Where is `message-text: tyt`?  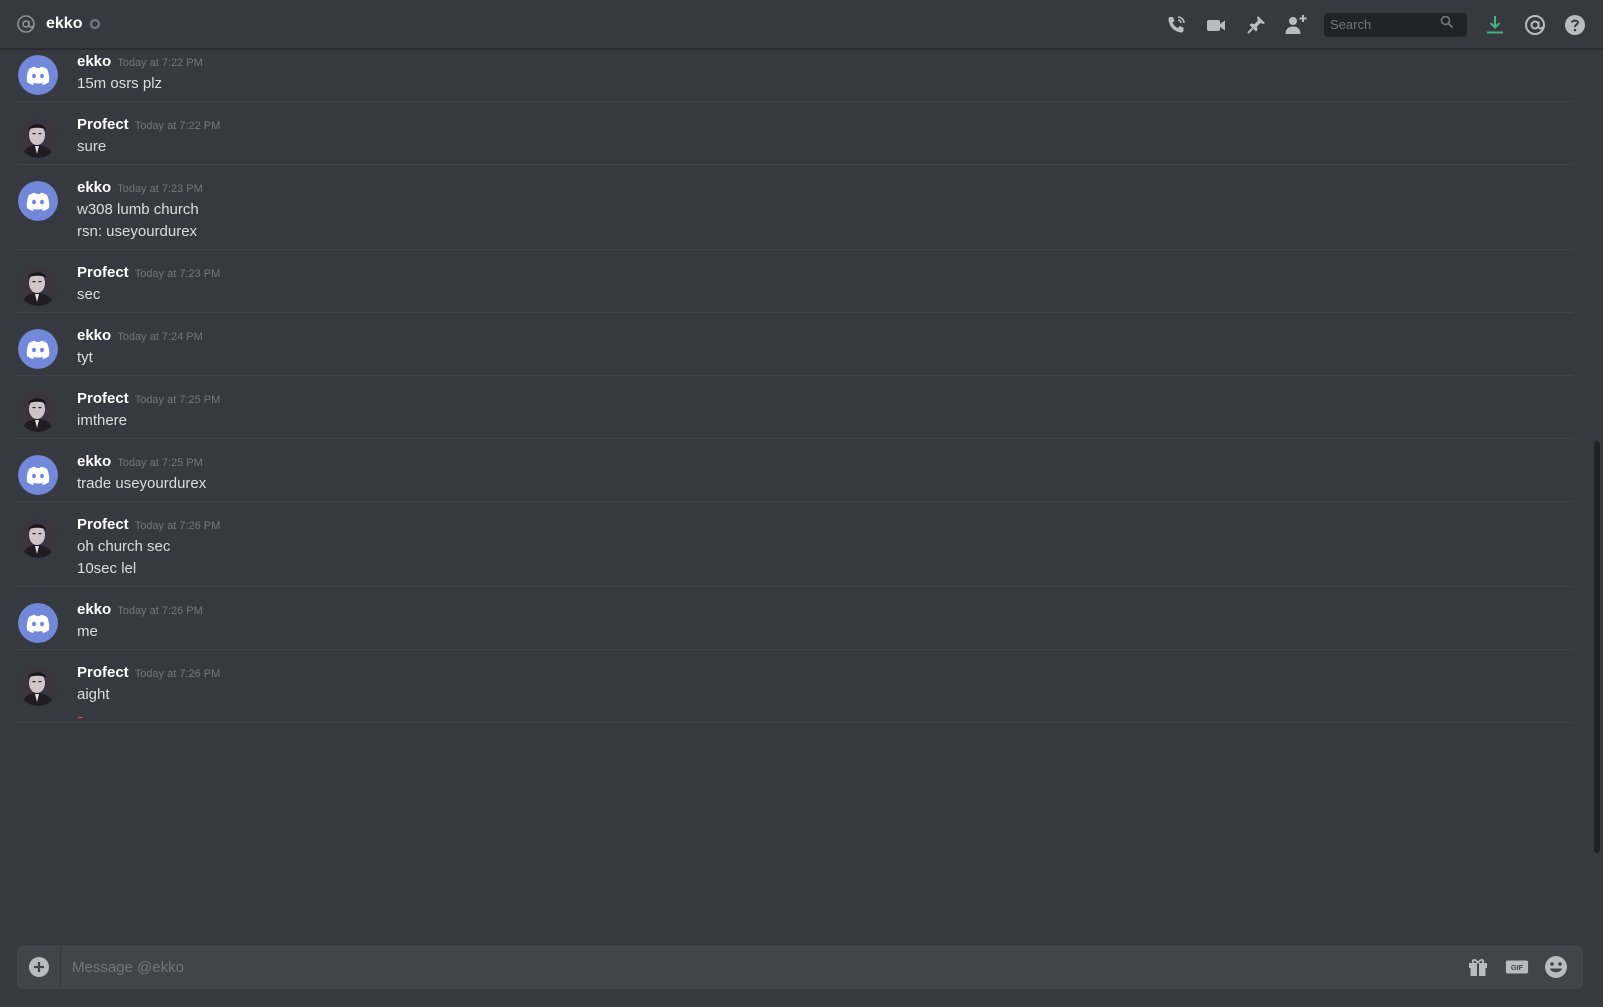 message-text: tyt is located at coordinates (85, 357).